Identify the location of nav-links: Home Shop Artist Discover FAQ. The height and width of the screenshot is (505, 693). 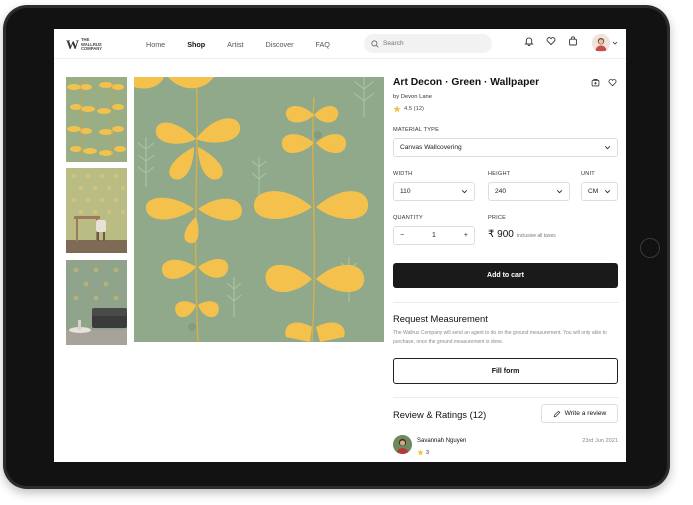
(249, 44).